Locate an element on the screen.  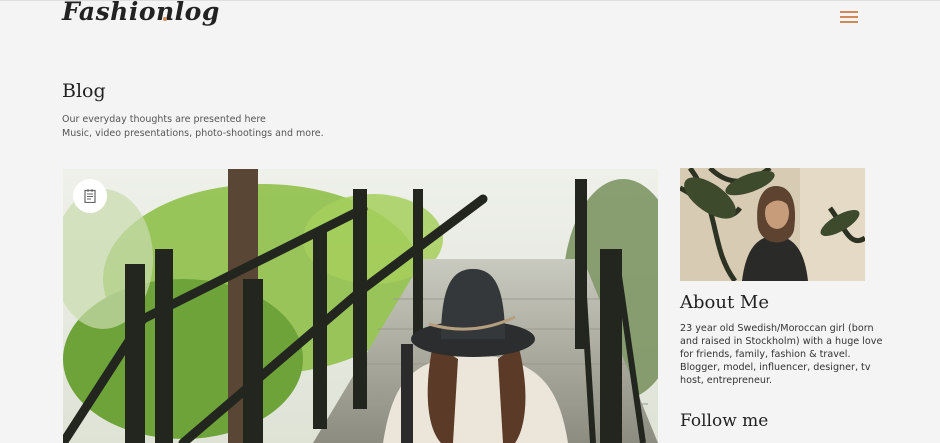
site-logo: Fashionlog is located at coordinates (141, 13).